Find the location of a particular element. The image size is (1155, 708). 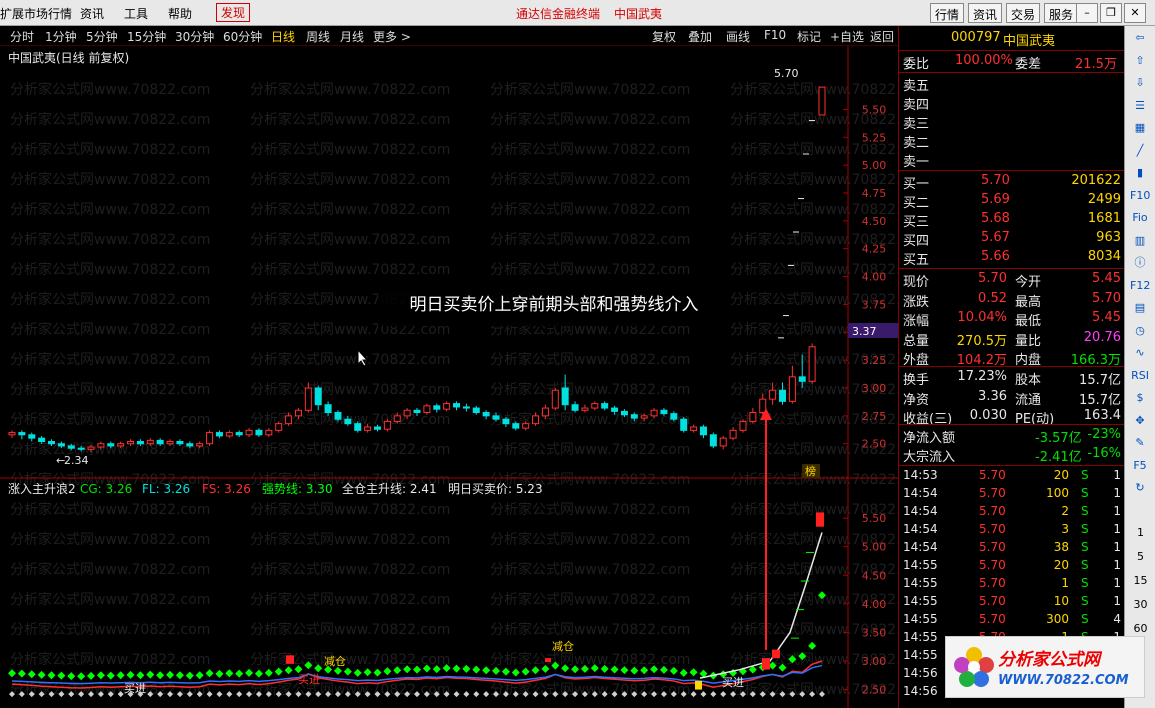

adjust-button: 复权 is located at coordinates (664, 36).